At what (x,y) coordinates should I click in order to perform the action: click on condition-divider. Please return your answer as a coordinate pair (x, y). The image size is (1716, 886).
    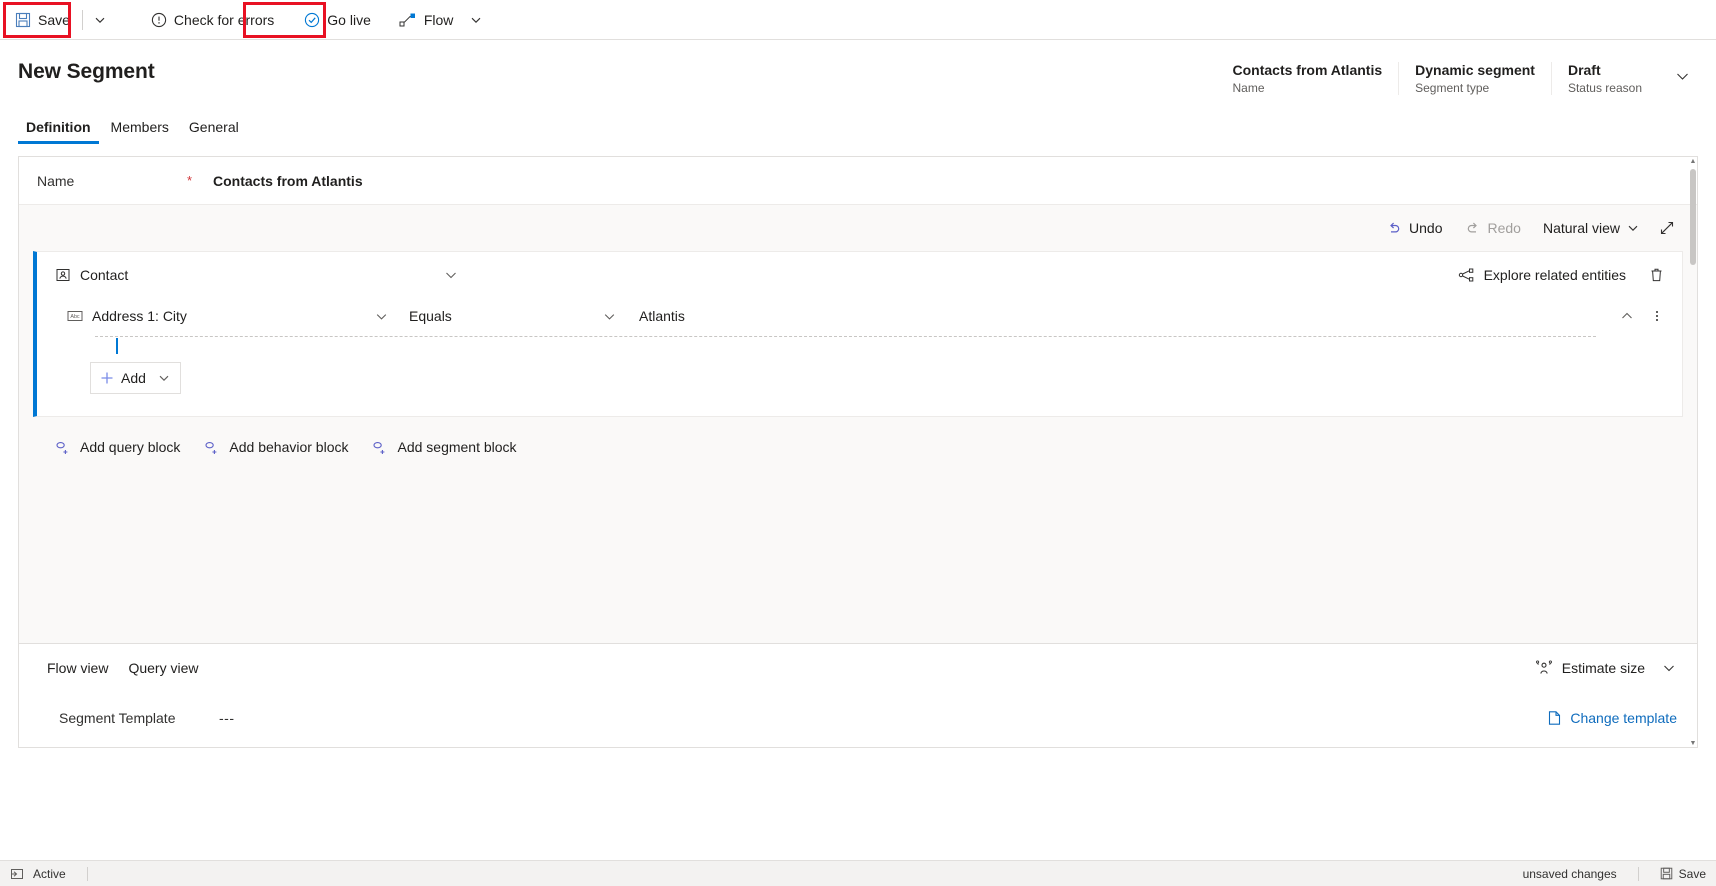
    Looking at the image, I should click on (845, 336).